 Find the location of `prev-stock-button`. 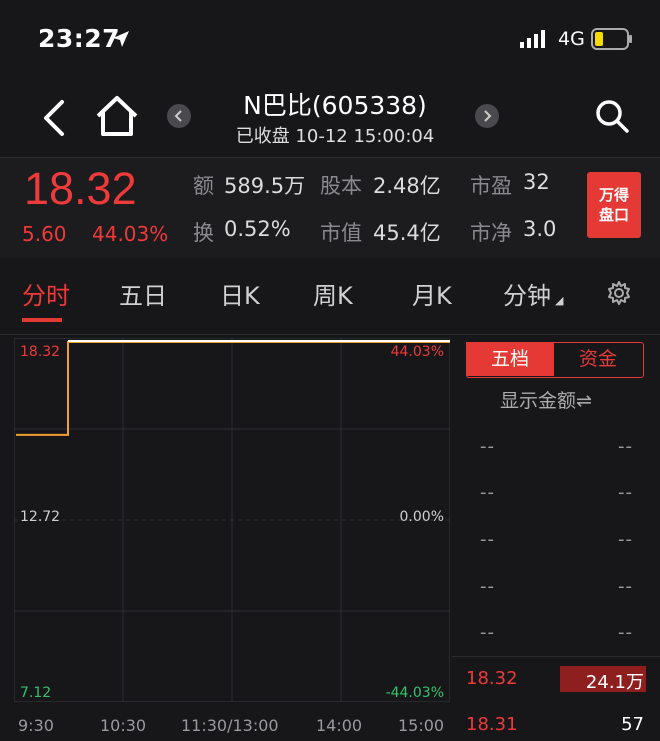

prev-stock-button is located at coordinates (179, 116).